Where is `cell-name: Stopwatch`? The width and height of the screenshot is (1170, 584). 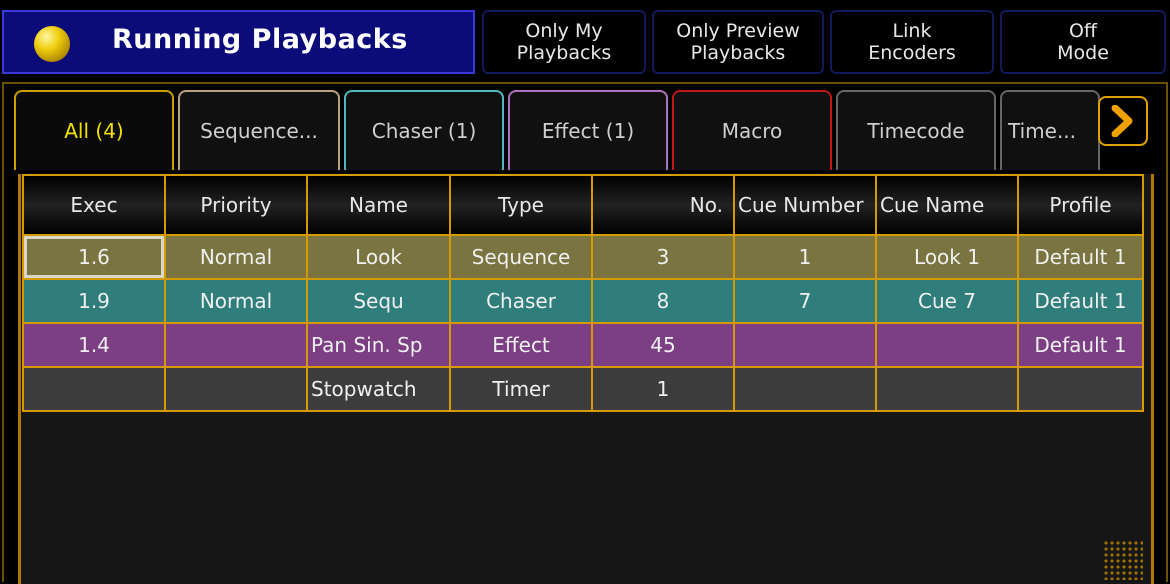 cell-name: Stopwatch is located at coordinates (378, 389).